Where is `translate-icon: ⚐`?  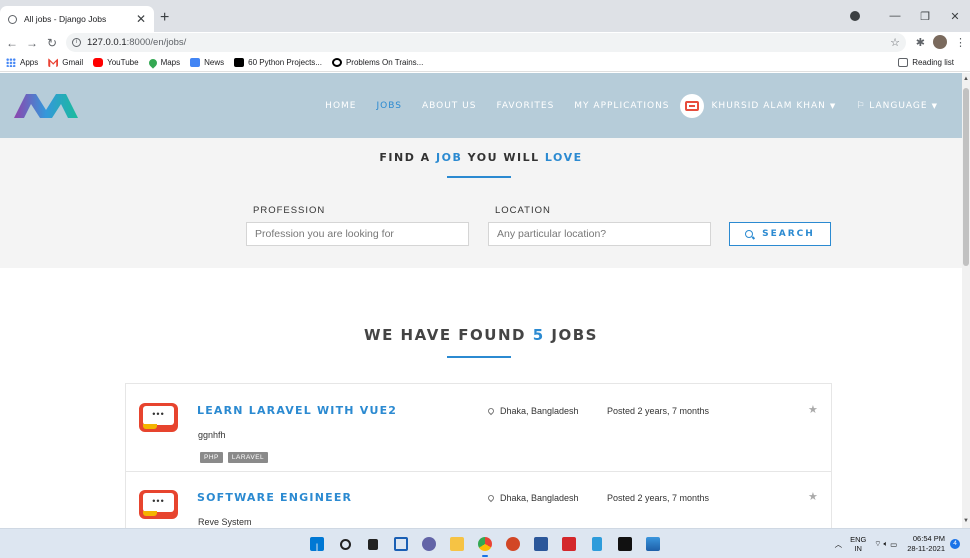
translate-icon: ⚐ is located at coordinates (861, 105).